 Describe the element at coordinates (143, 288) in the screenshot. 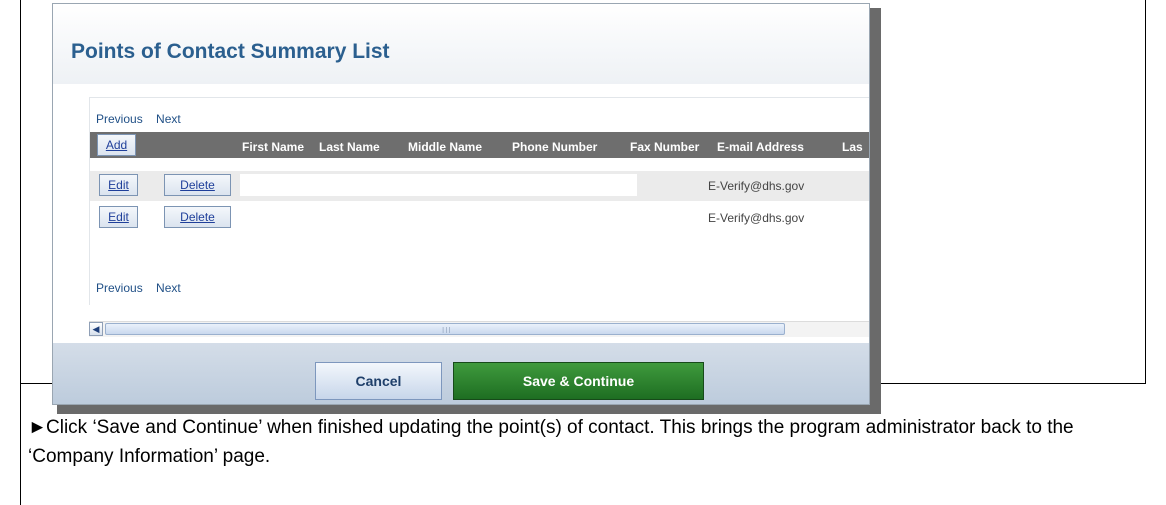

I see `pager-bottom: Previous Next` at that location.